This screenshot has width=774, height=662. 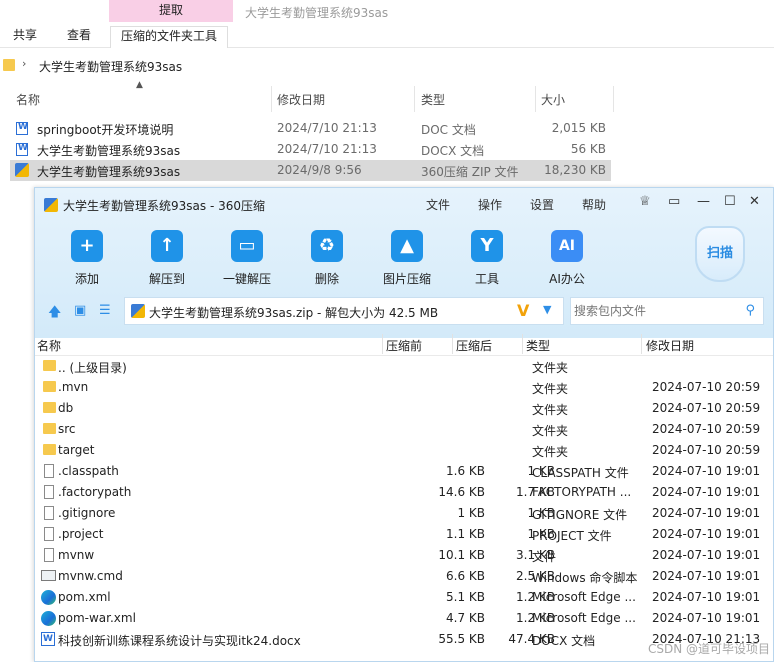 What do you see at coordinates (344, 311) in the screenshot?
I see `archive-path-field: 大学生考勤管理系统93sas.zip - 解包大小为 42.5 MB V ▼` at bounding box center [344, 311].